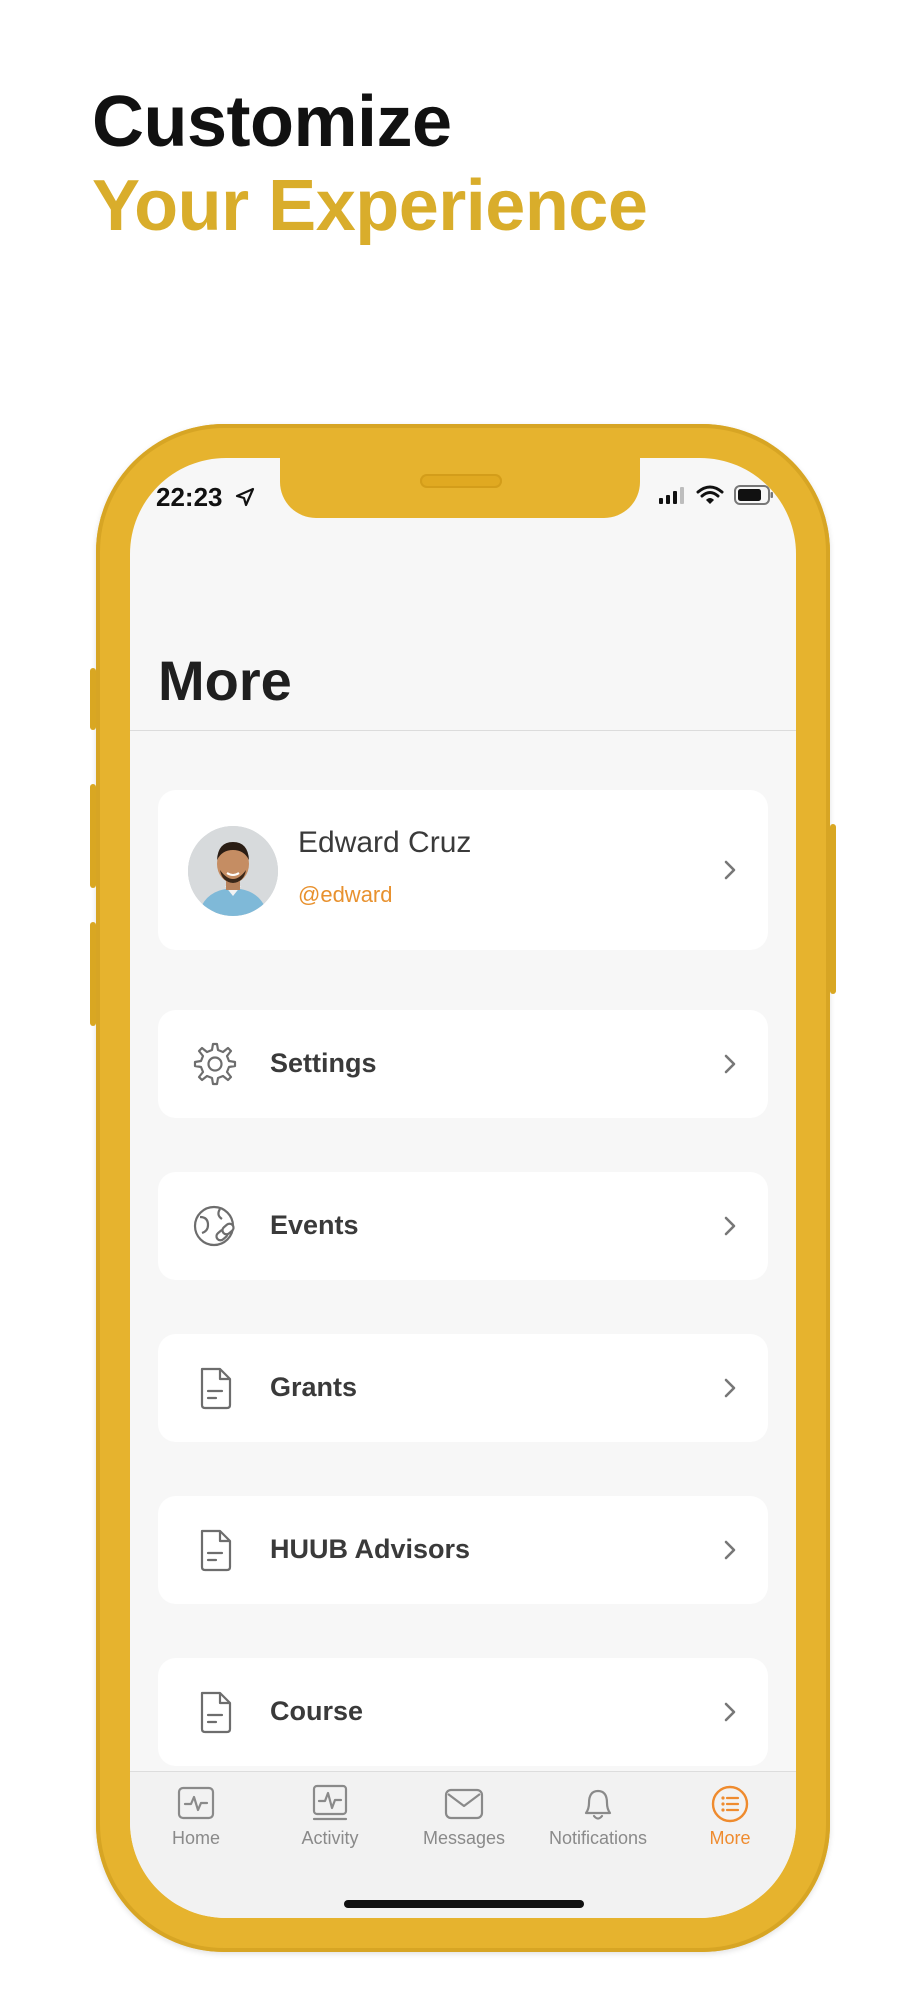  I want to click on tab-notifications: Notifications, so click(598, 1816).